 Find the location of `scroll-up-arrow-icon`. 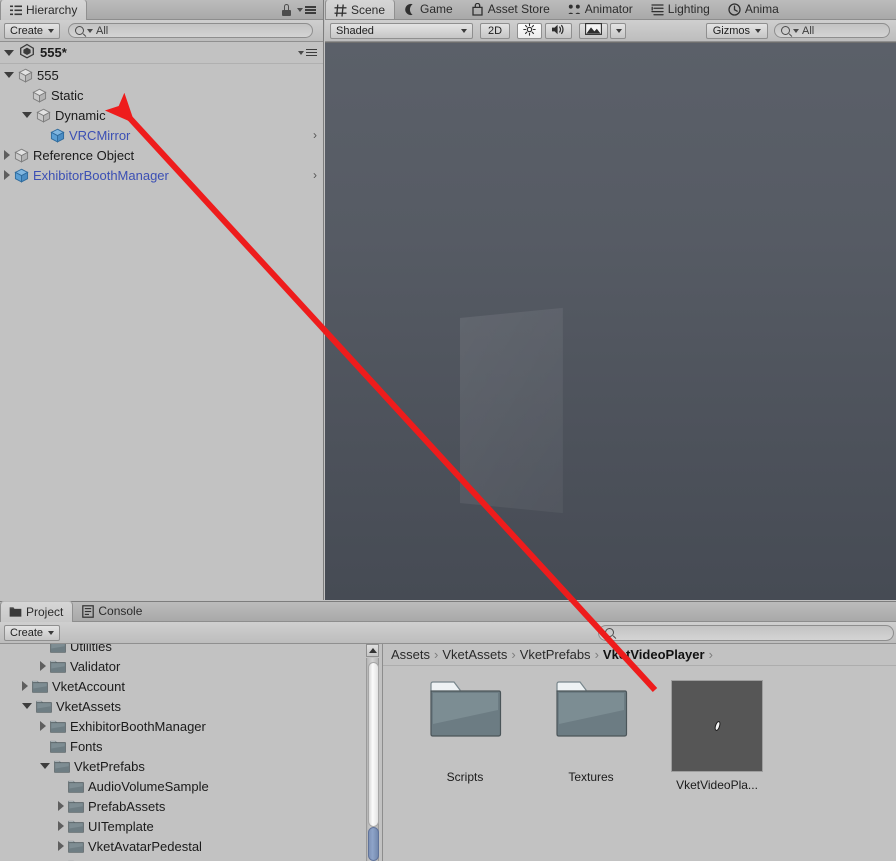

scroll-up-arrow-icon is located at coordinates (372, 650).